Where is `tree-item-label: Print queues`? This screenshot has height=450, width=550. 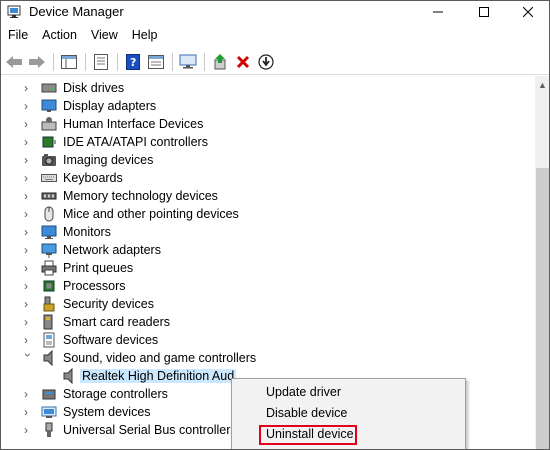
tree-item-label: Print queues is located at coordinates (98, 268).